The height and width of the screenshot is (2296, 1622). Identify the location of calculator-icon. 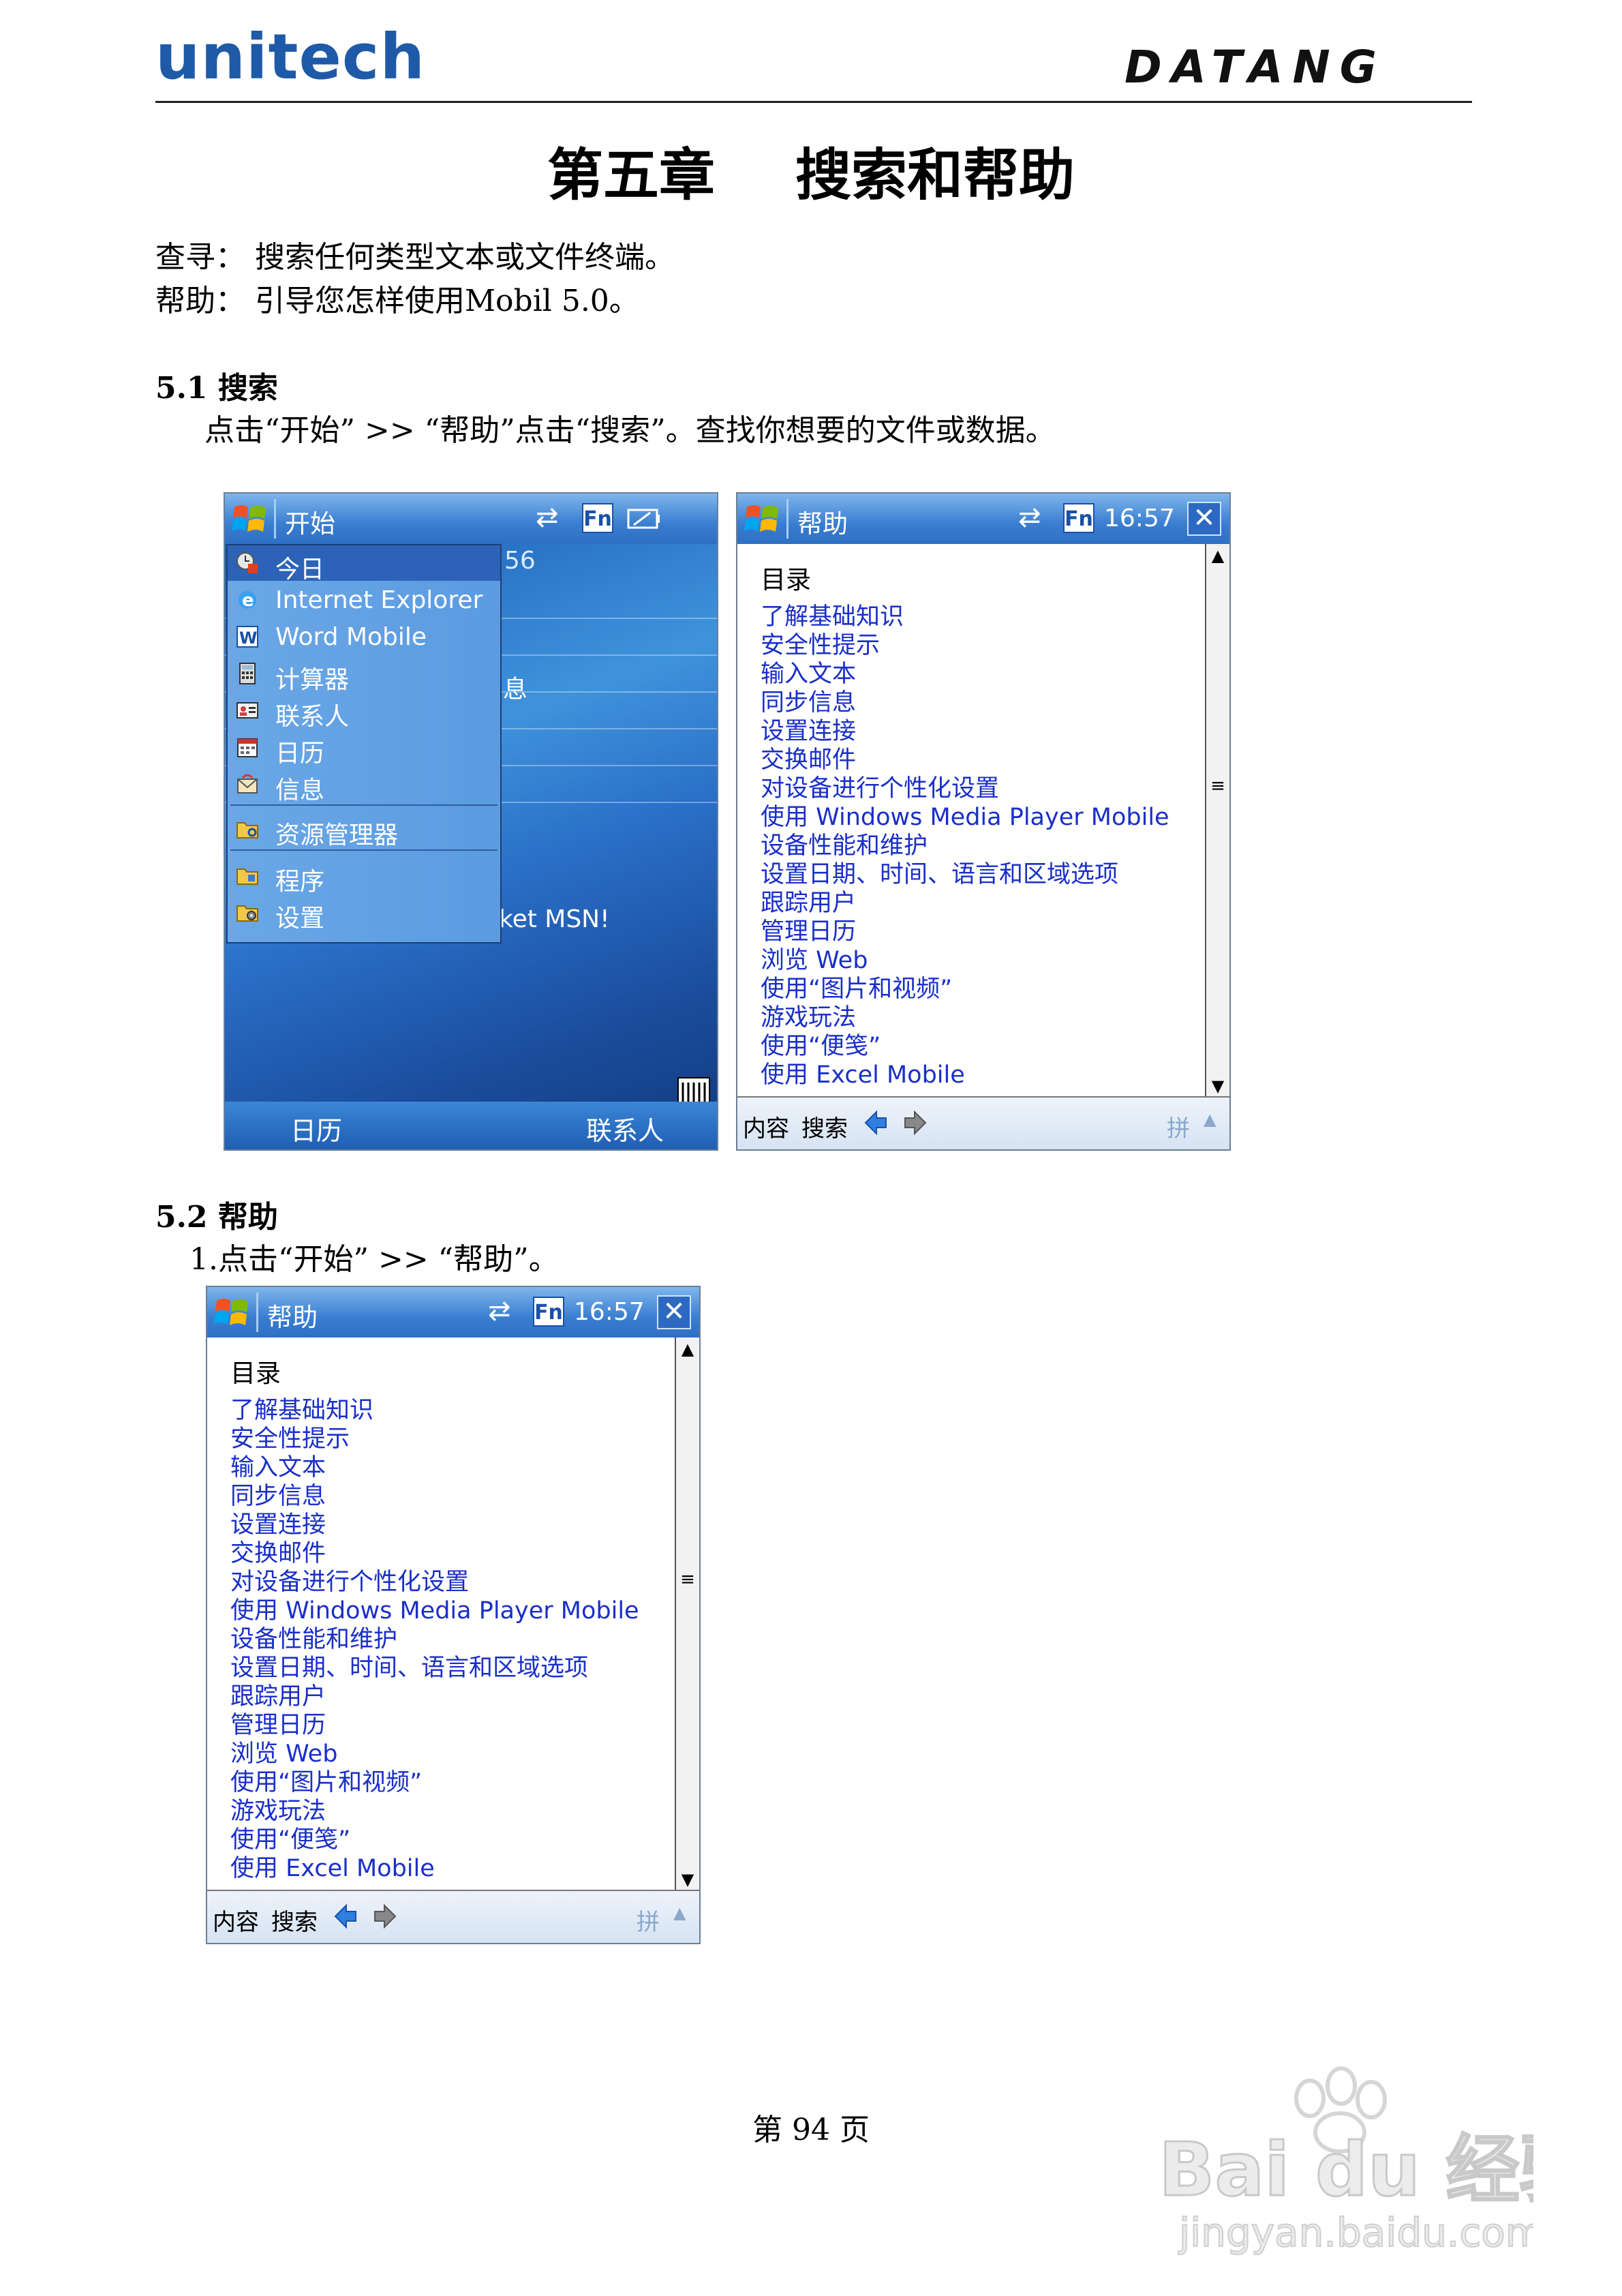
(248, 673).